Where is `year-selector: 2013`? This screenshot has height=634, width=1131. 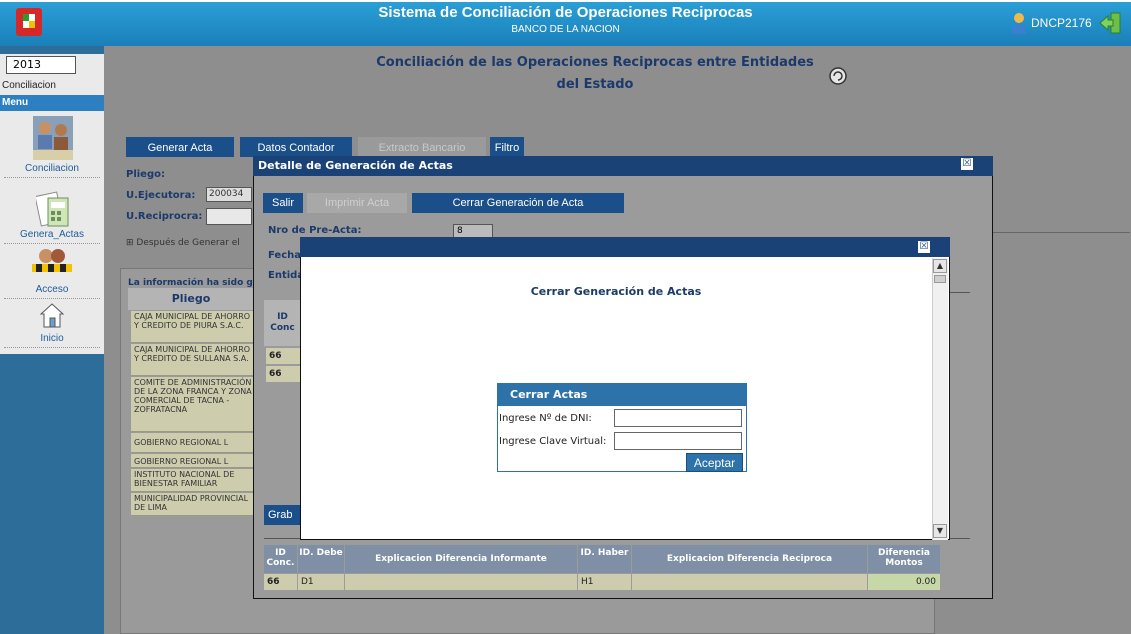
year-selector: 2013 is located at coordinates (41, 65).